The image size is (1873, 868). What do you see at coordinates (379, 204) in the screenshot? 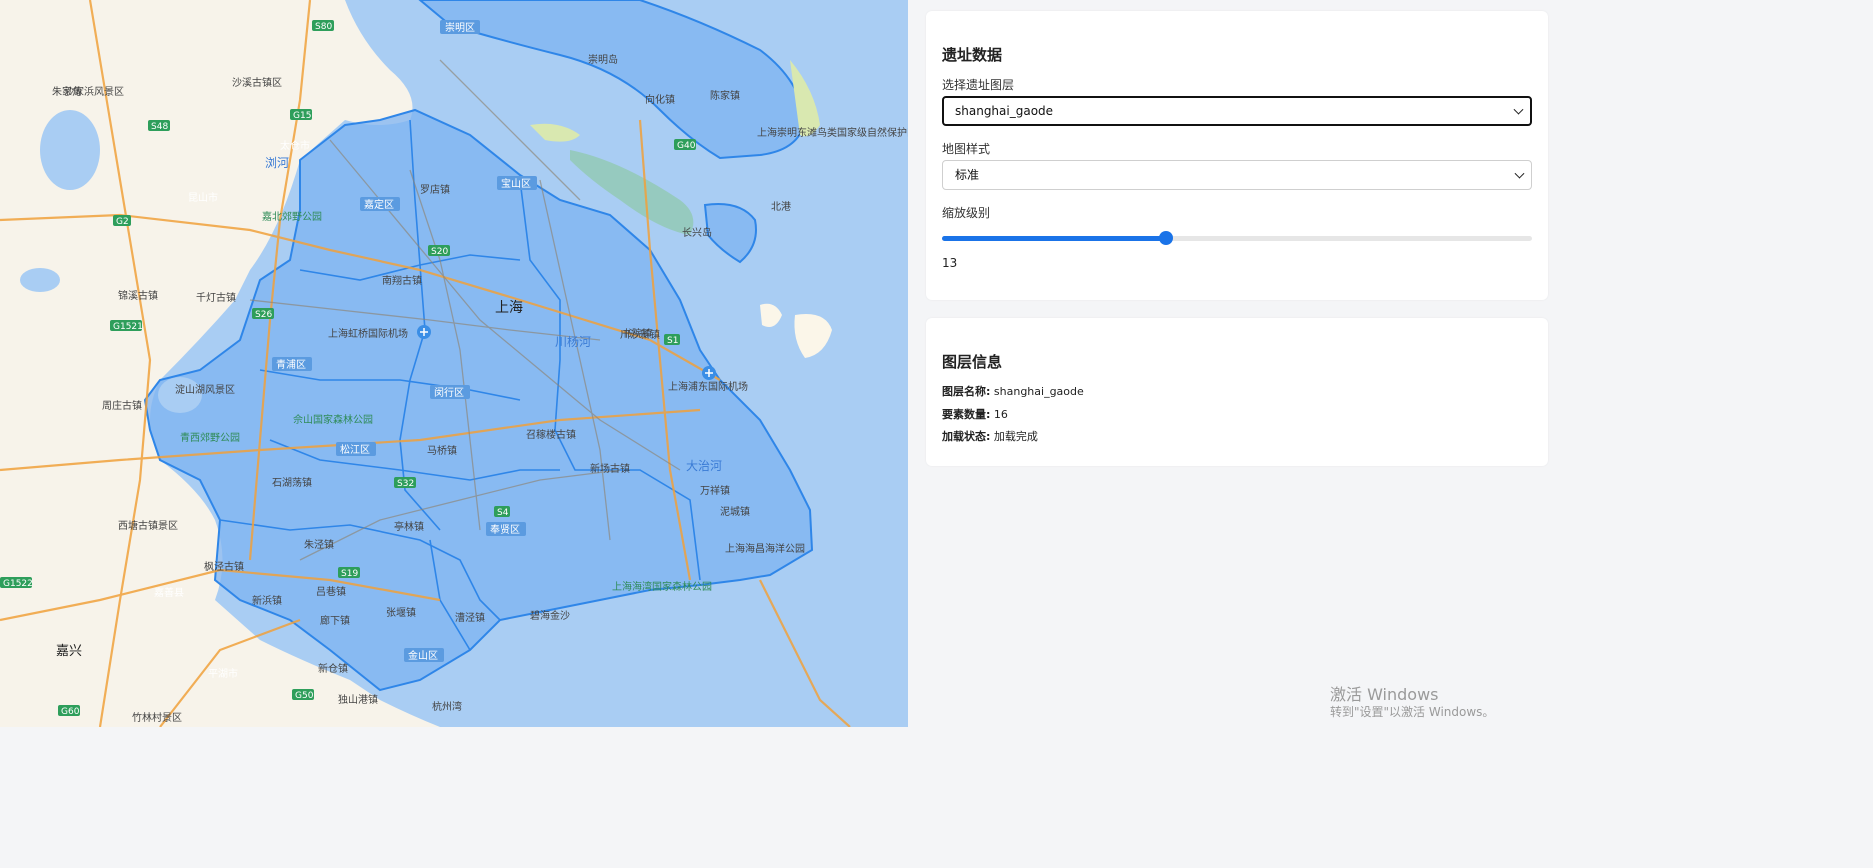
I see `district-label-jiading: 嘉定区` at bounding box center [379, 204].